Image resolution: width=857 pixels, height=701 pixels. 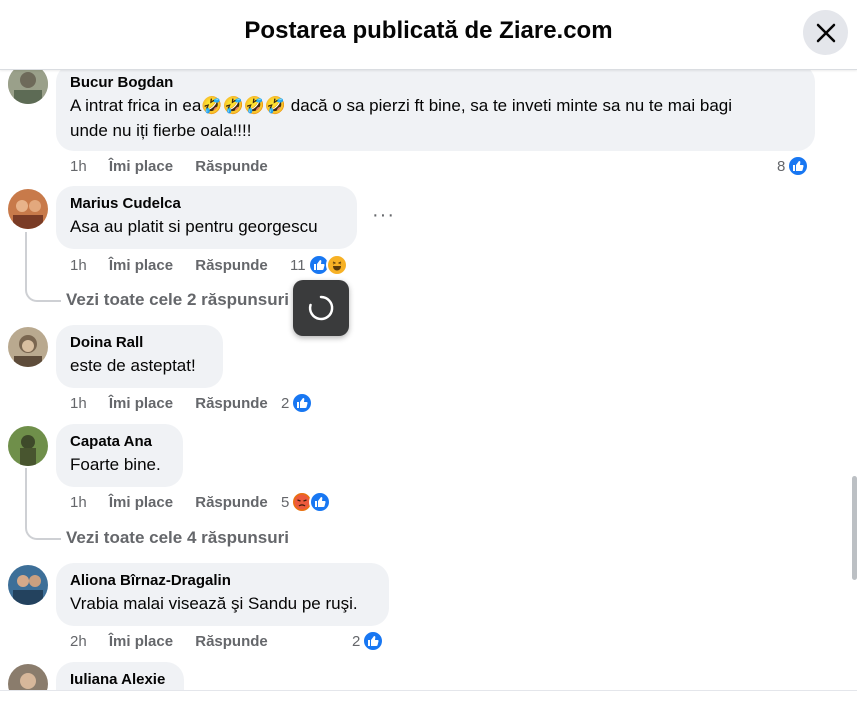 I want to click on reaction-count: 5, so click(x=285, y=502).